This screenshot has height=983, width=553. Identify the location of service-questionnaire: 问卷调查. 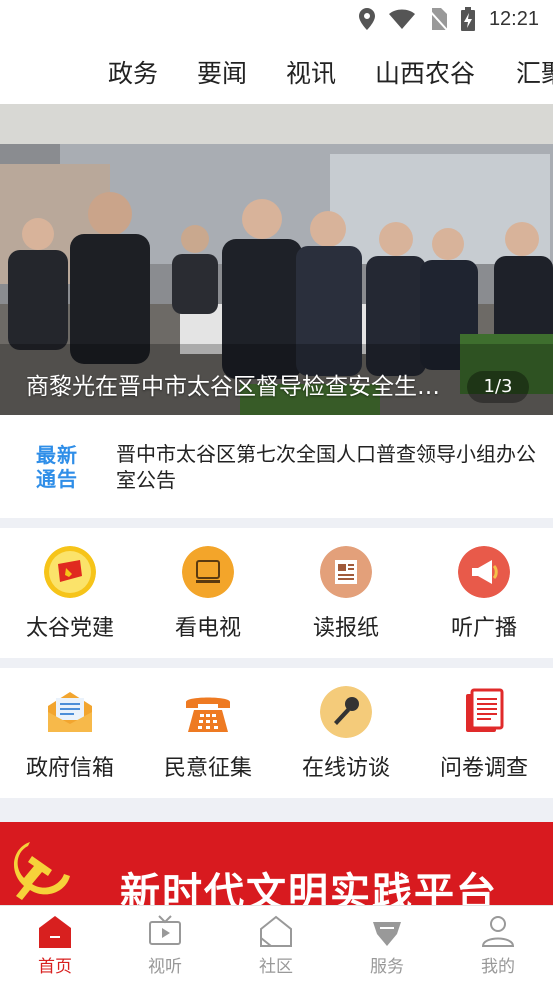
(484, 741).